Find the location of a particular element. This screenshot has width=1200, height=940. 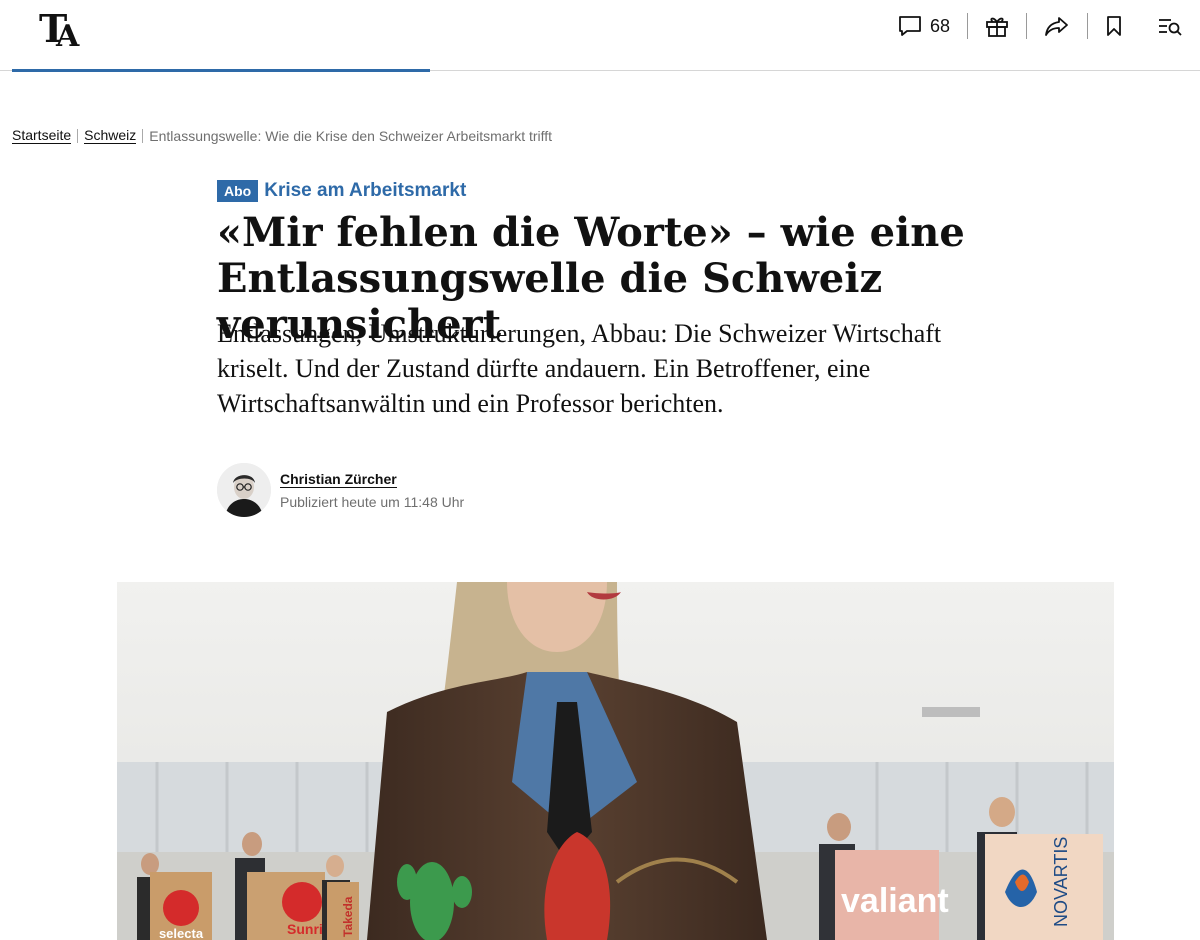

svg-text: valiant is located at coordinates (895, 901).